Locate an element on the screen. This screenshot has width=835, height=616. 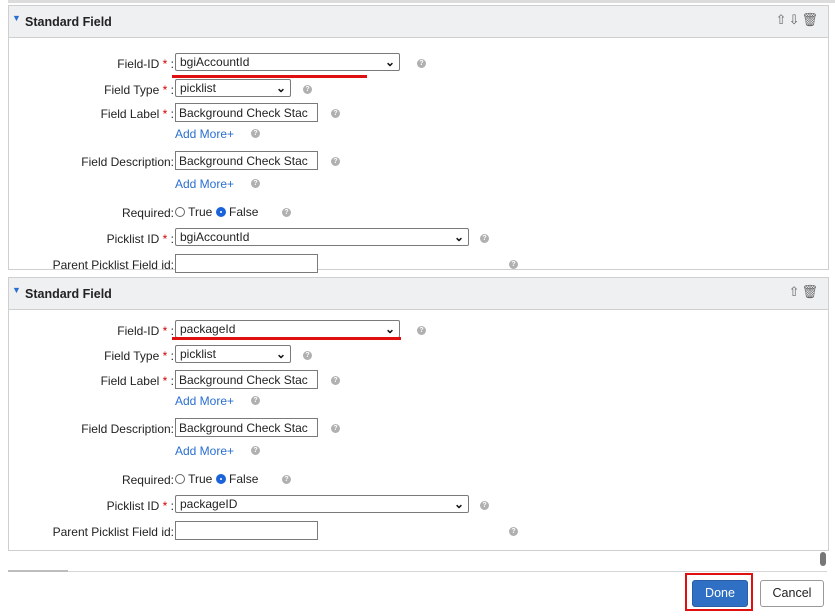
field-id-row: Field-ID * : packageId ⌄ ? is located at coordinates (418, 331).